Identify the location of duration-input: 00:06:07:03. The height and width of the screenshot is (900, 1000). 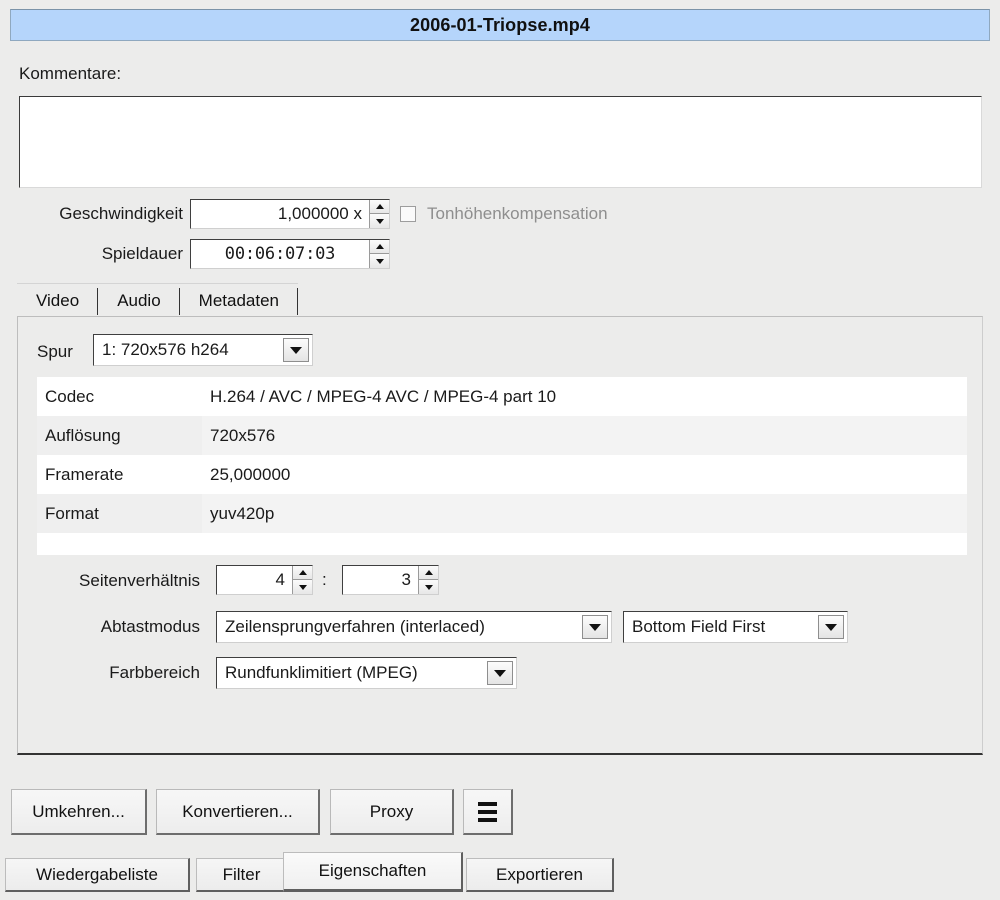
(290, 254).